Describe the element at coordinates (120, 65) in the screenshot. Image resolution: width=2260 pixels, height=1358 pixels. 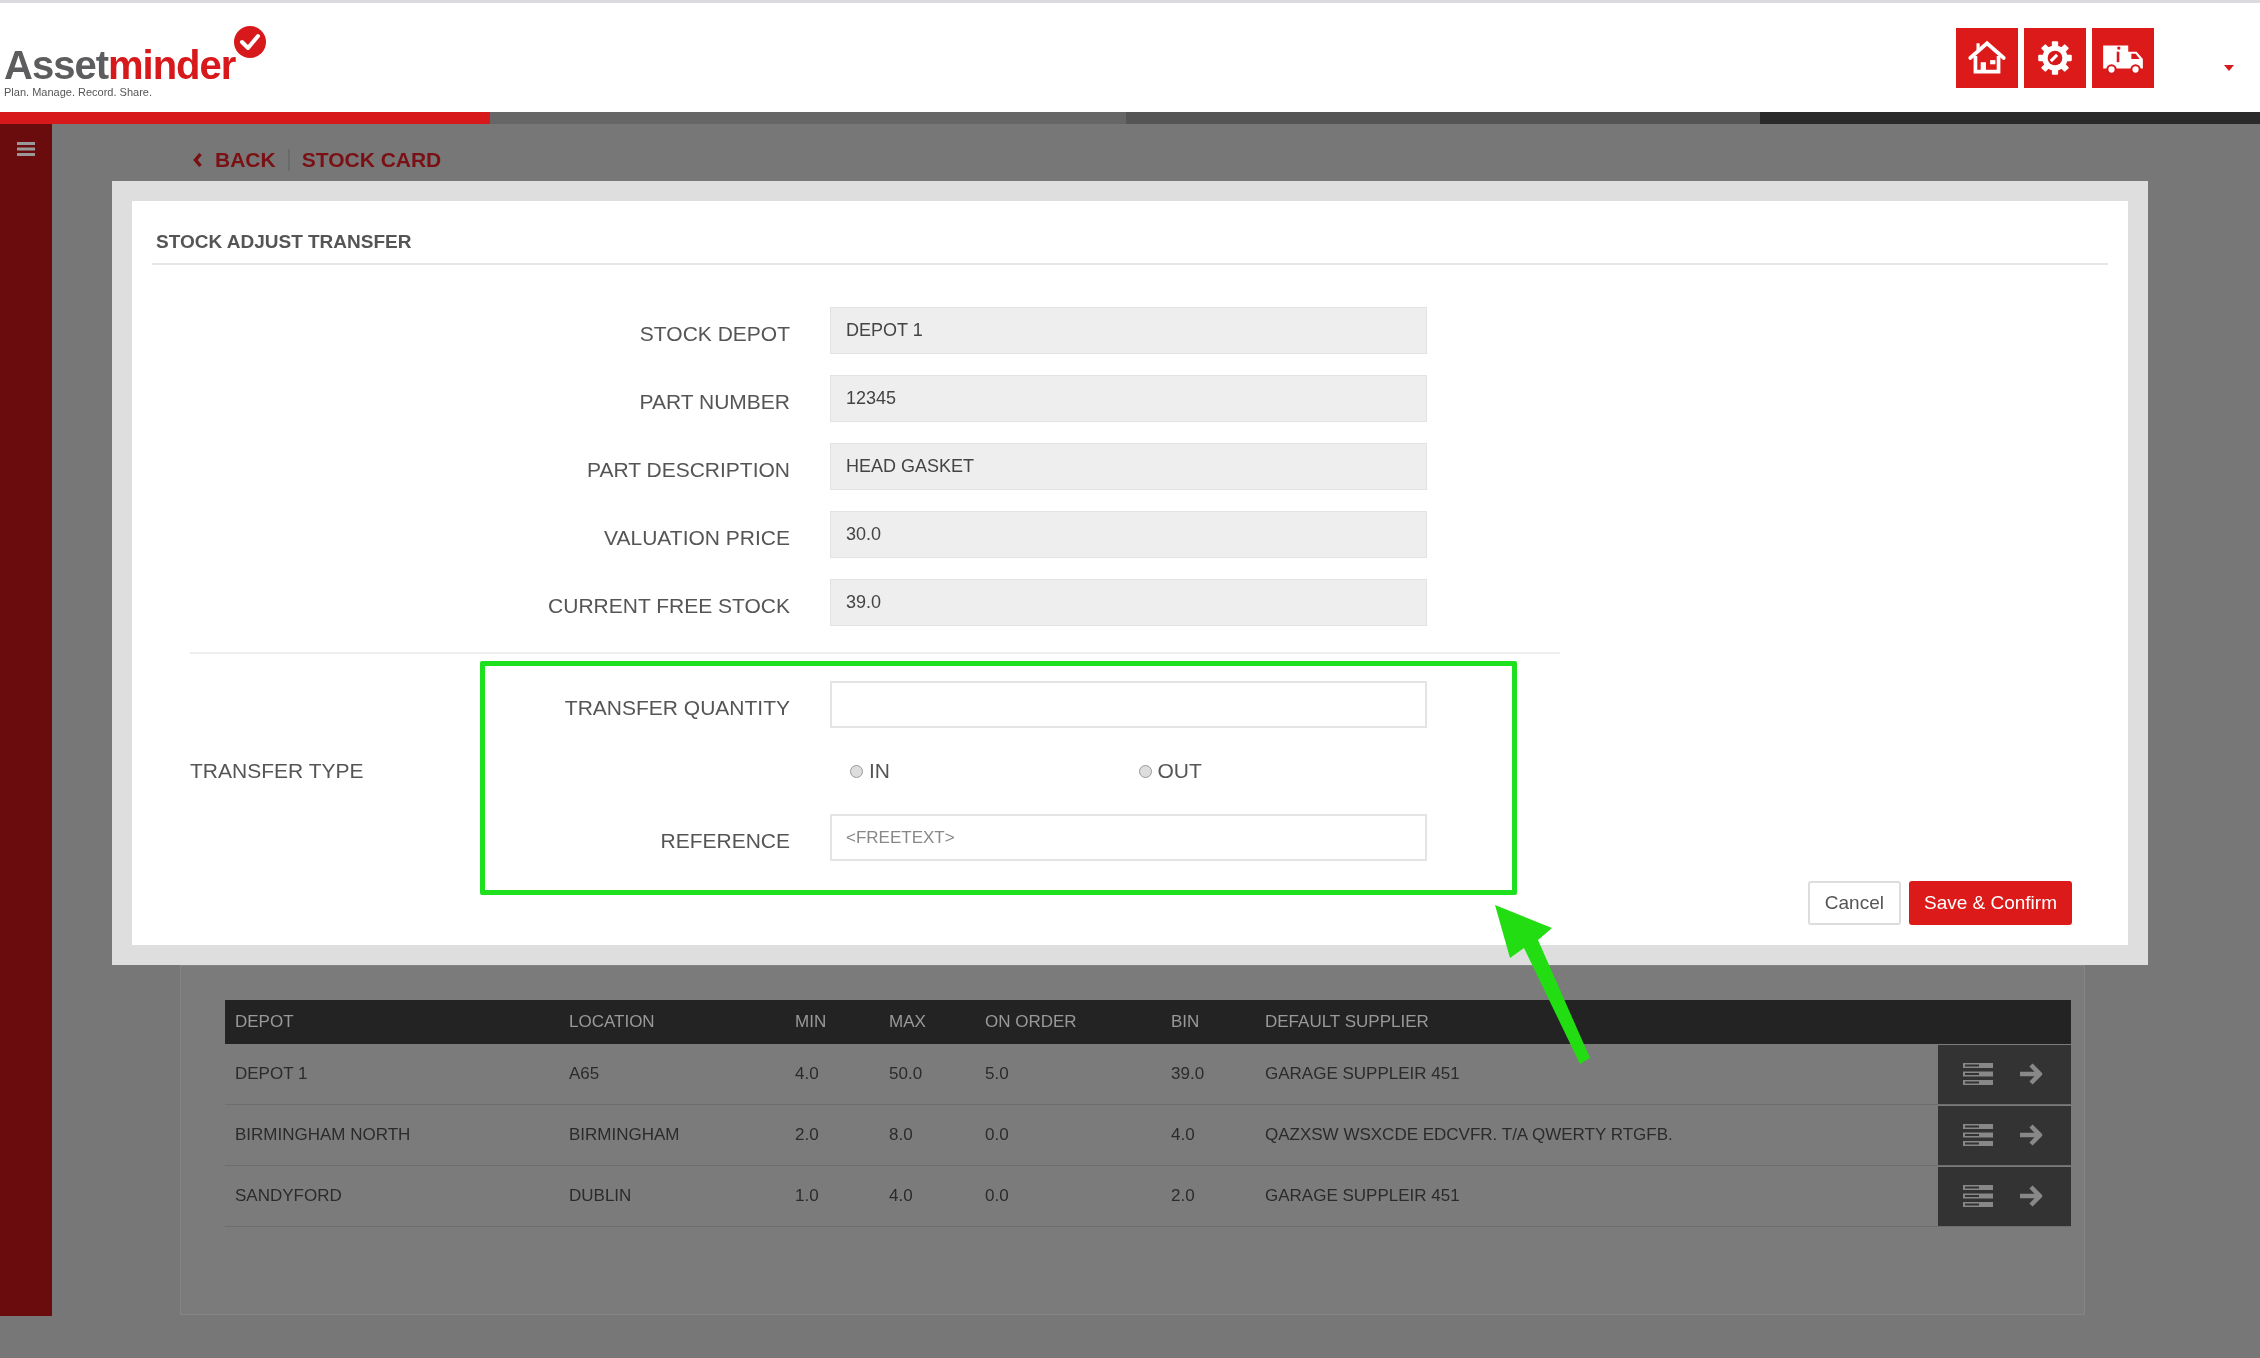
I see `logo-wordmark: Assetminder` at that location.